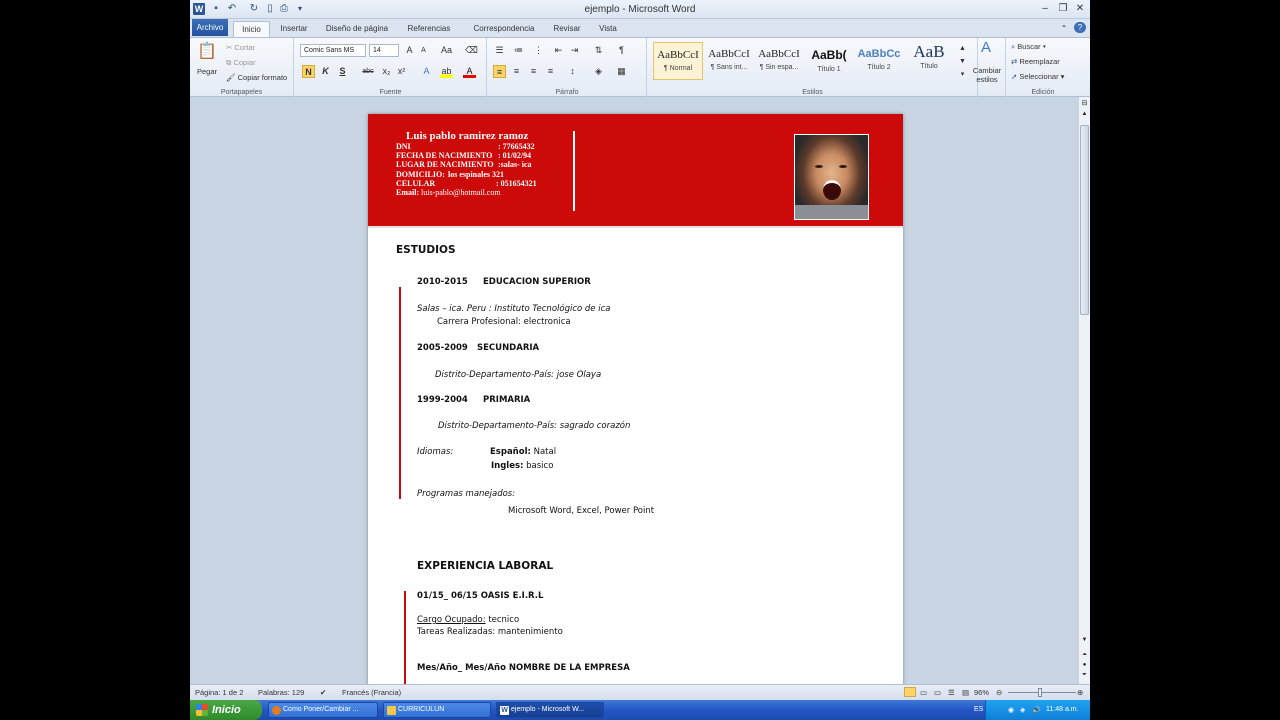 The height and width of the screenshot is (720, 1280). Describe the element at coordinates (678, 61) in the screenshot. I see `style-normal: AaBbCcI ¶ Normal` at that location.